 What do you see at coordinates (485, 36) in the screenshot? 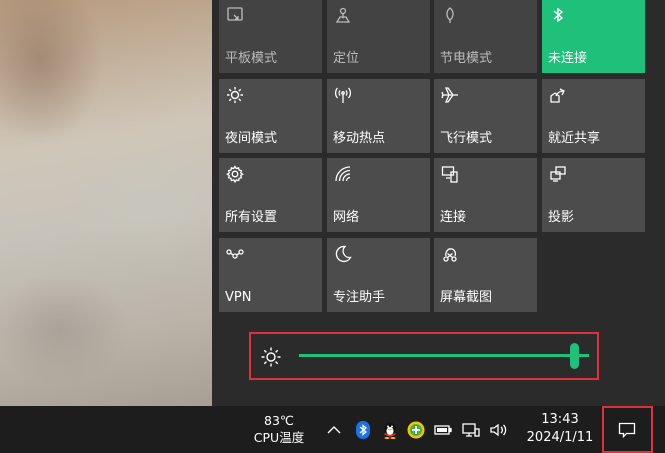
I see `tile-battery-saver: 节电模式` at bounding box center [485, 36].